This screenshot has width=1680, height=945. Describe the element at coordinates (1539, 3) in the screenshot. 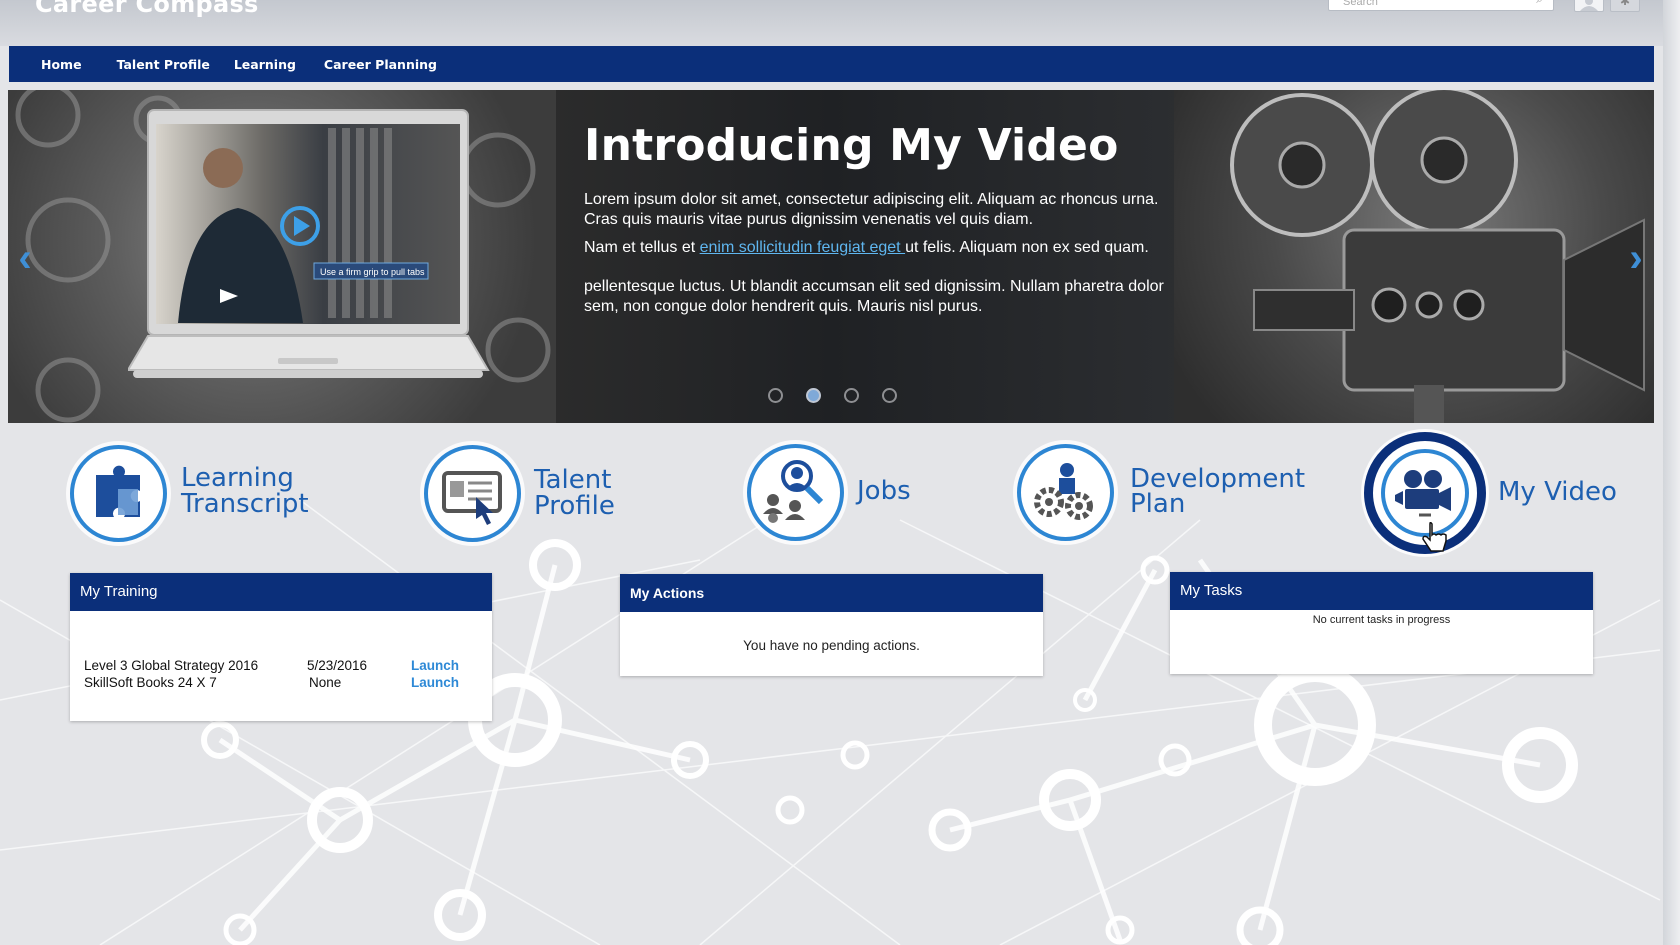

I see `search-icon: ⌕` at that location.